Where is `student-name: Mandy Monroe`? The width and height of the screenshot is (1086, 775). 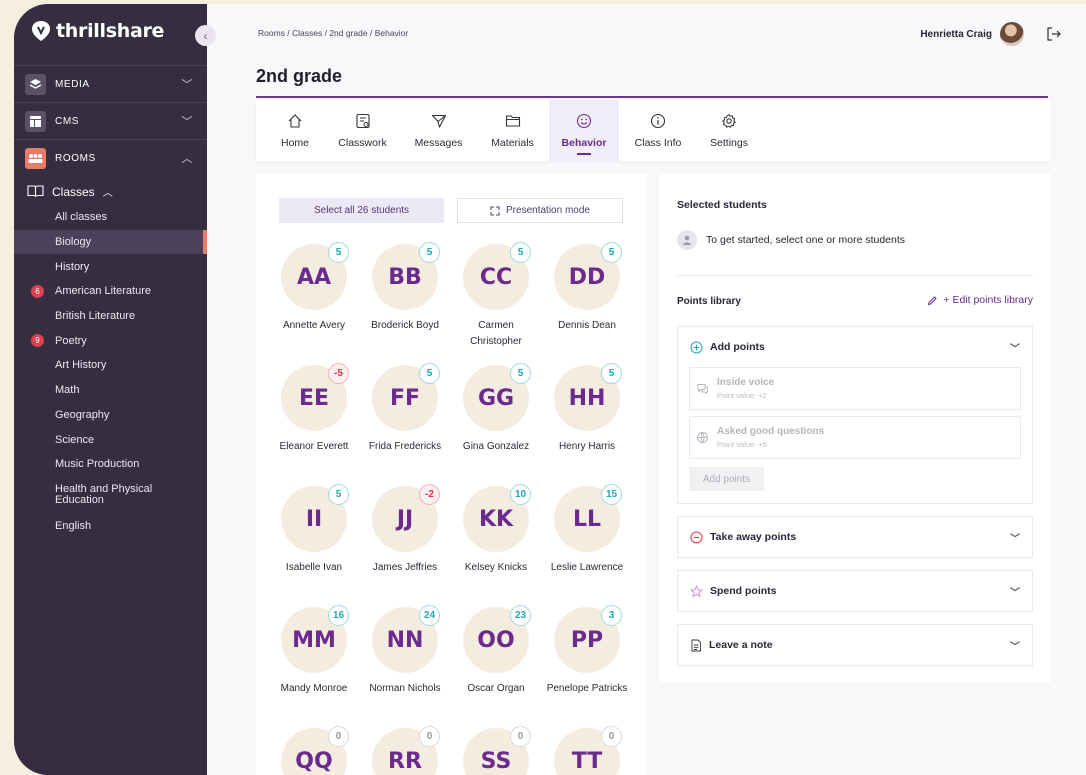 student-name: Mandy Monroe is located at coordinates (314, 688).